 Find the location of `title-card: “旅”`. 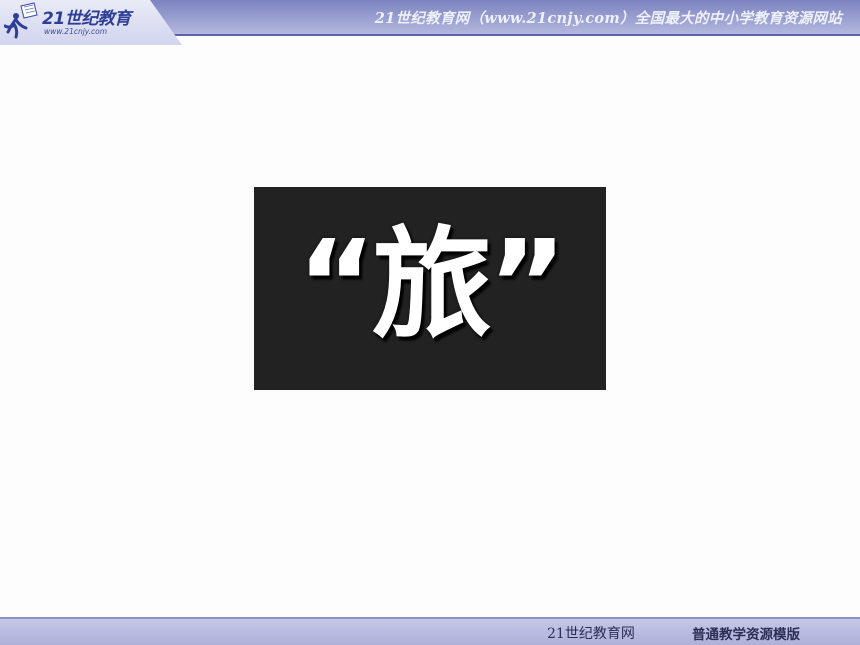

title-card: “旅” is located at coordinates (430, 288).